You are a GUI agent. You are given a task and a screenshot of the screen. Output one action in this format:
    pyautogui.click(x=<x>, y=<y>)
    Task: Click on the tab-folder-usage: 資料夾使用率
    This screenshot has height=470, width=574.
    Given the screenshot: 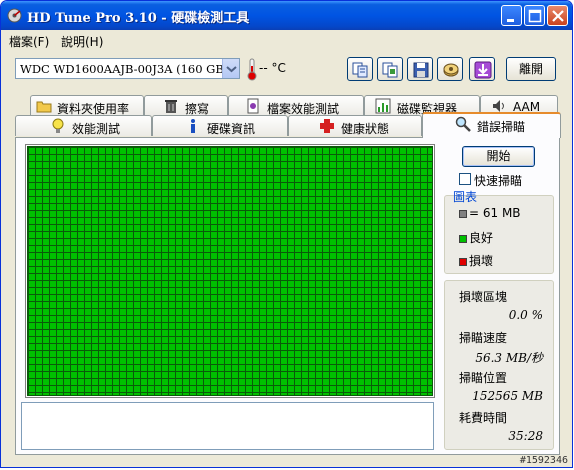 What is the action you would take?
    pyautogui.click(x=87, y=105)
    